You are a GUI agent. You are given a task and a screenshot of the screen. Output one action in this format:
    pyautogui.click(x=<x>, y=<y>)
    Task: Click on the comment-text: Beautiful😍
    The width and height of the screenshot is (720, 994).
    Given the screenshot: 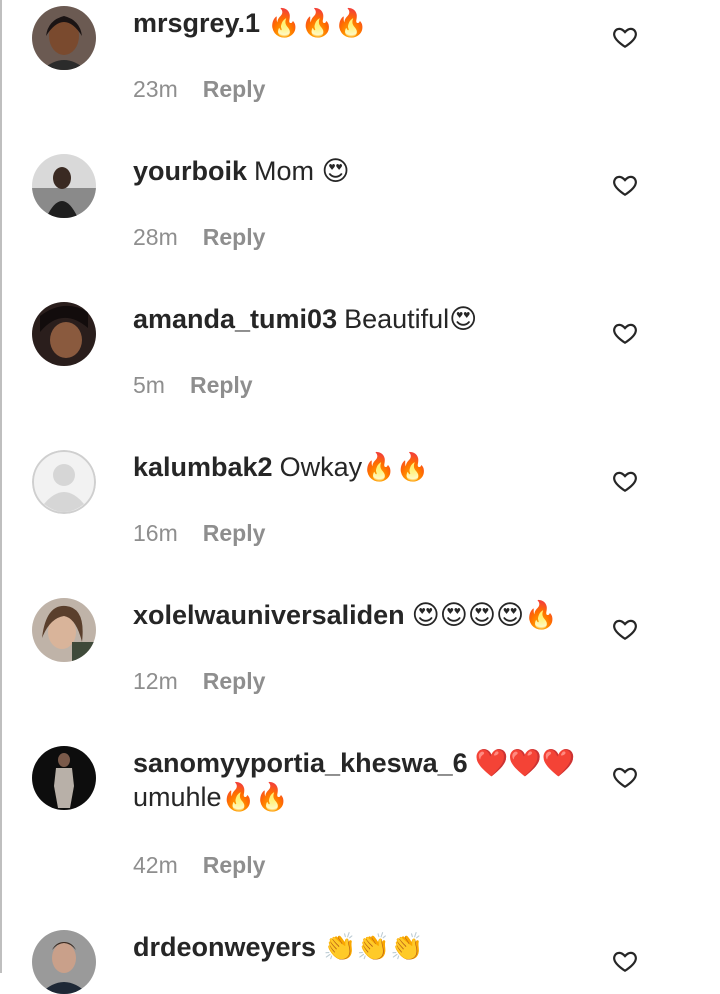 What is the action you would take?
    pyautogui.click(x=411, y=319)
    